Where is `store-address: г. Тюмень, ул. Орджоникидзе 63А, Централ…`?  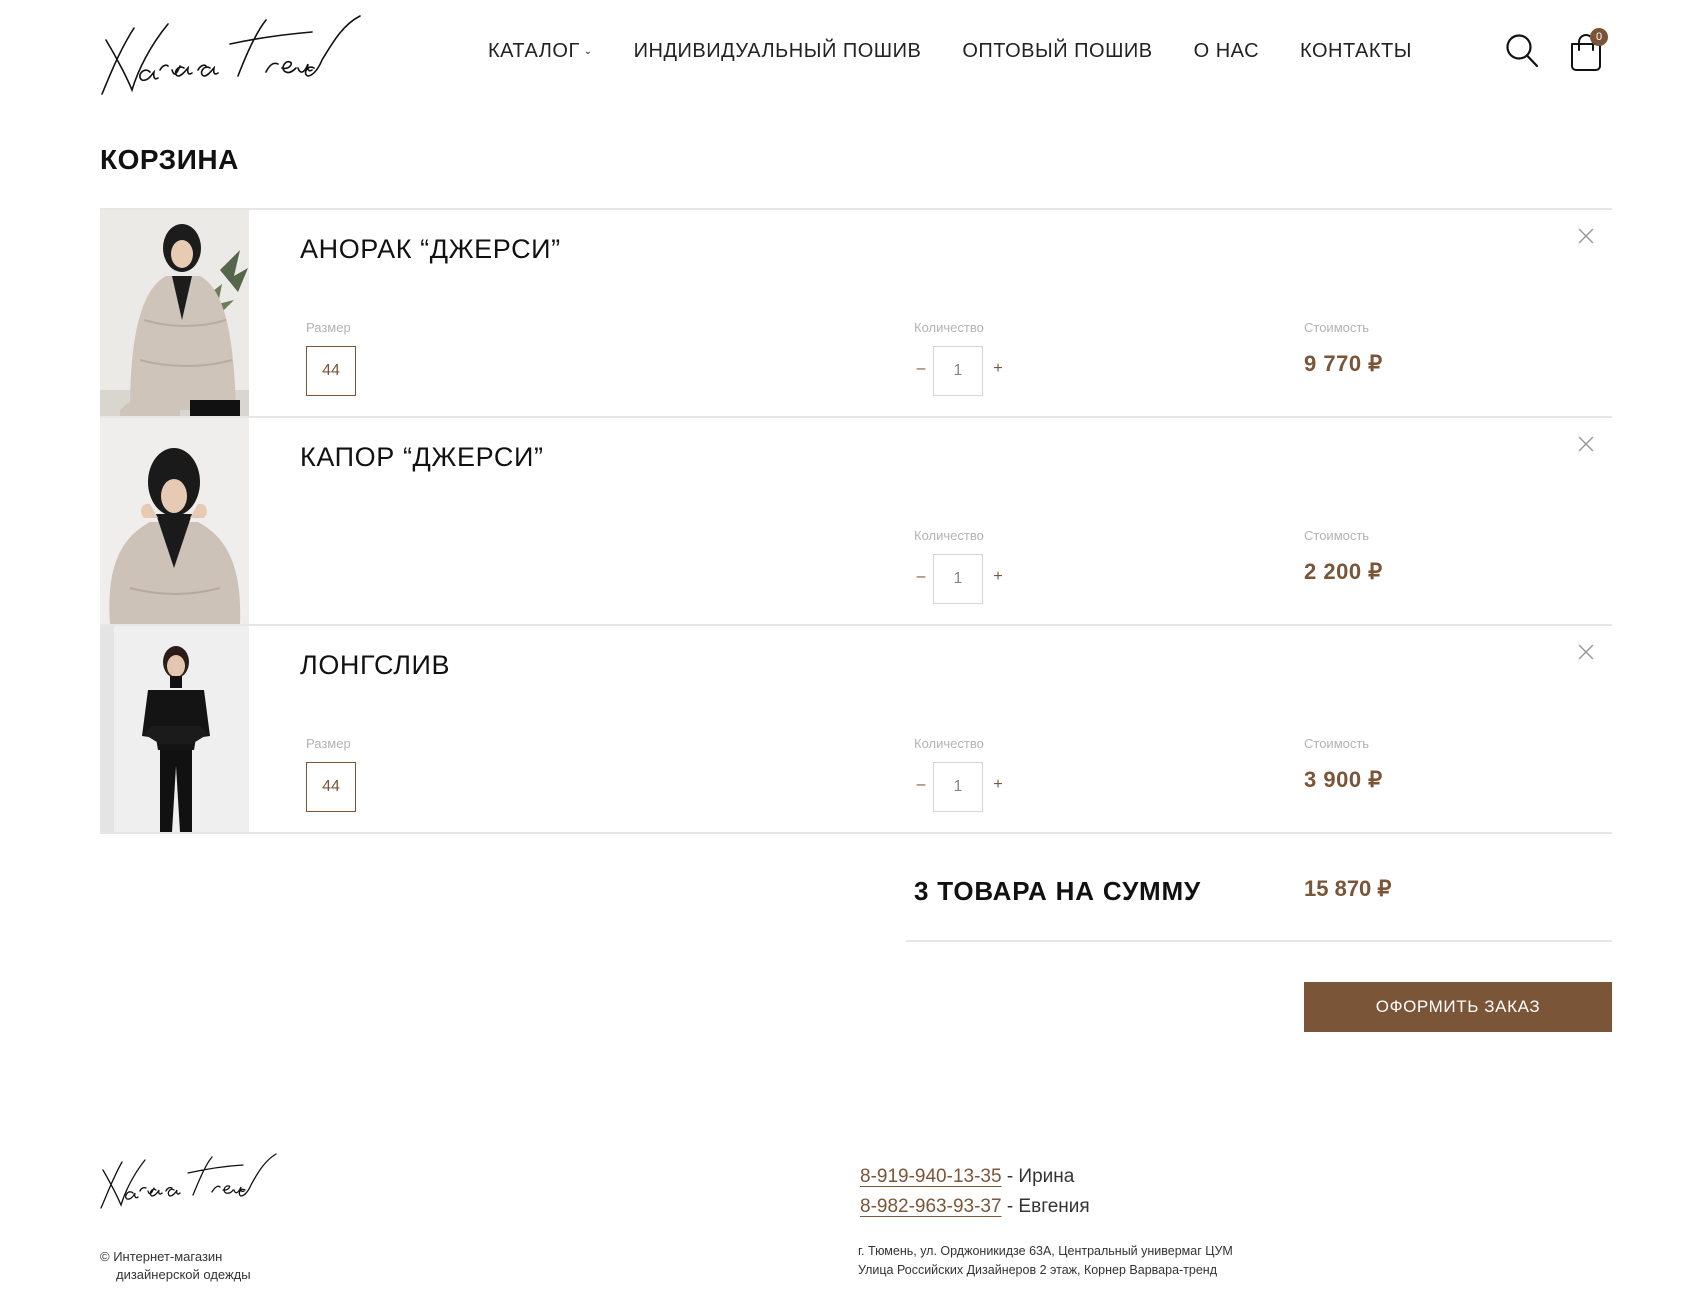
store-address: г. Тюмень, ул. Орджоникидзе 63А, Централ… is located at coordinates (1045, 1261).